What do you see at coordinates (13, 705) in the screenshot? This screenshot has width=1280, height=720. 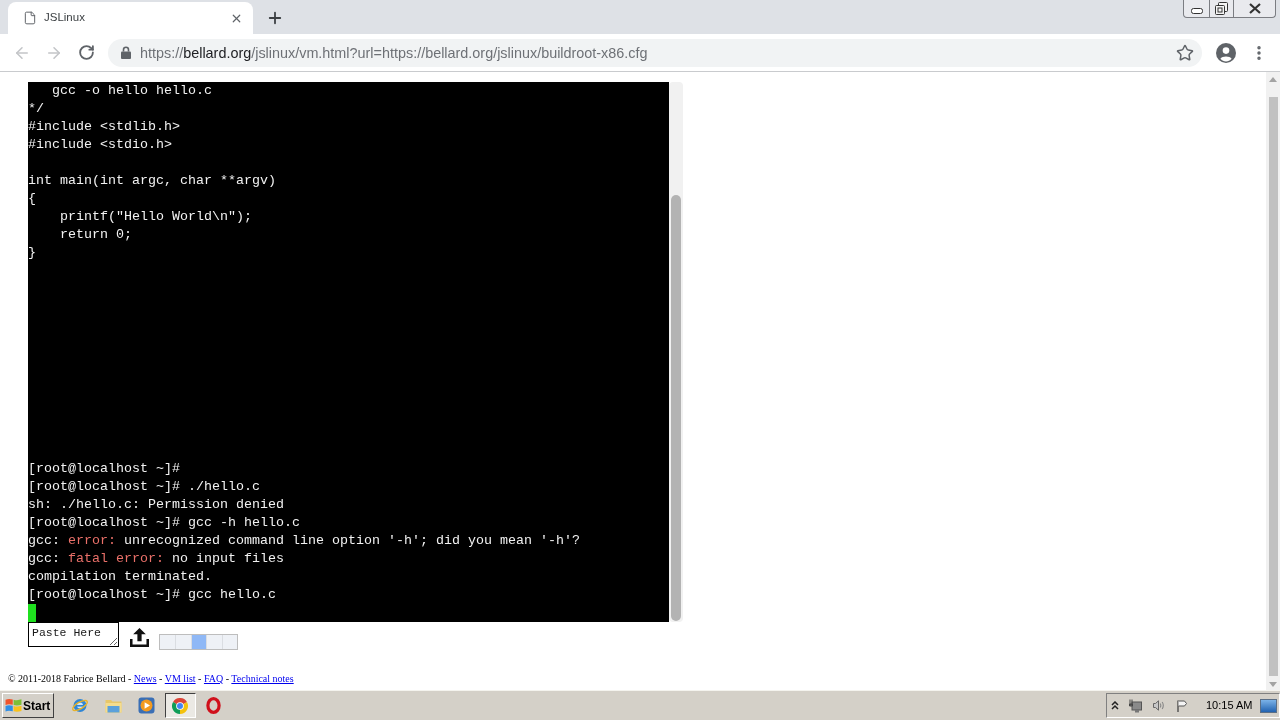 I see `windows-logo-icon` at bounding box center [13, 705].